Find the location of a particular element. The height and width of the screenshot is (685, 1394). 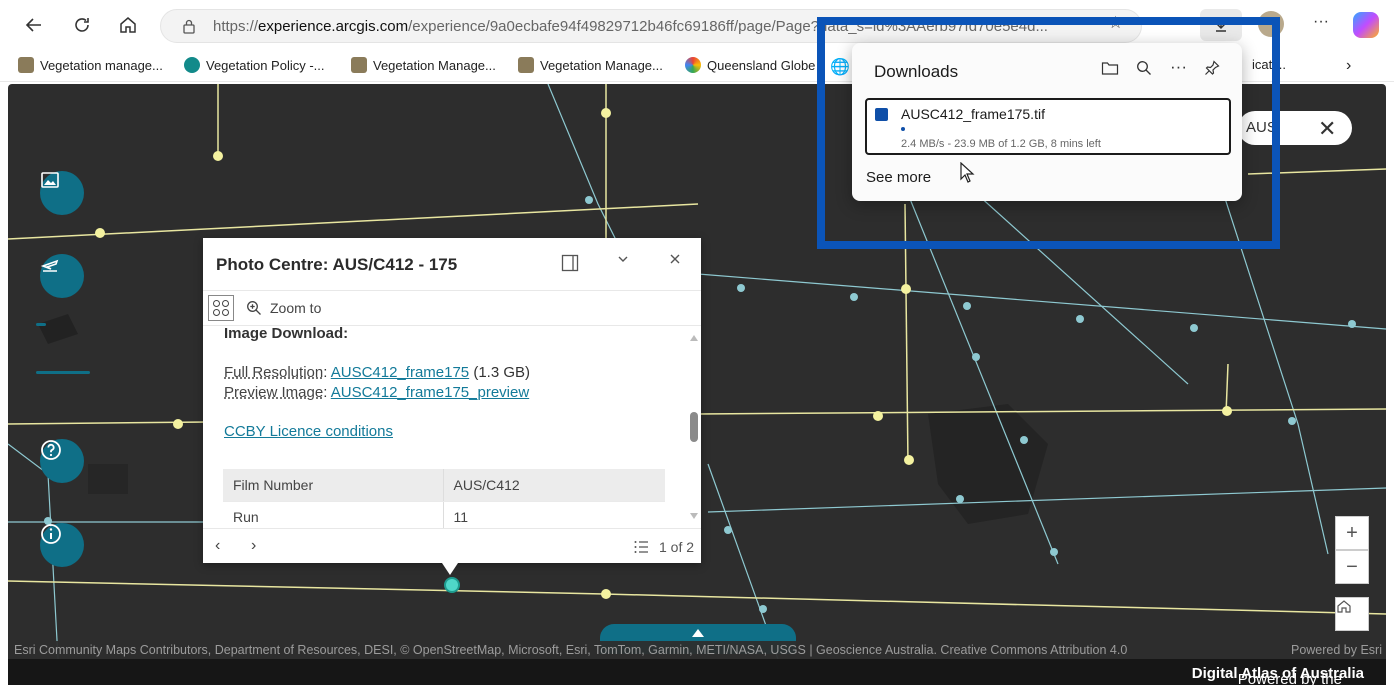

close-popup-button is located at coordinates (675, 261).